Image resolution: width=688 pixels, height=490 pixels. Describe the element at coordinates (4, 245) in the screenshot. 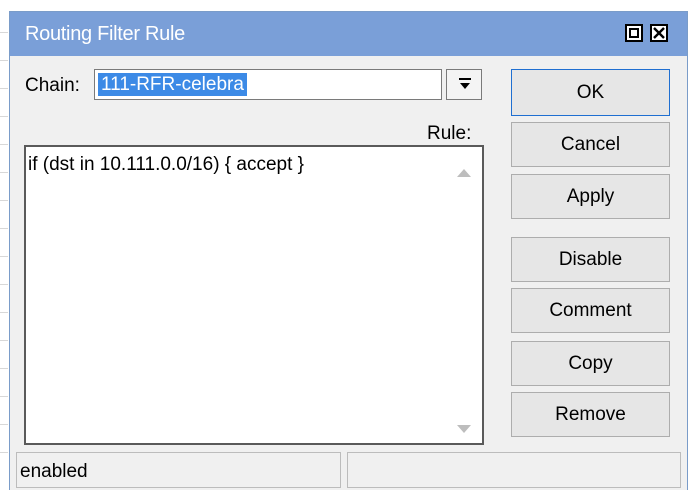

I see `background-list-edge` at that location.